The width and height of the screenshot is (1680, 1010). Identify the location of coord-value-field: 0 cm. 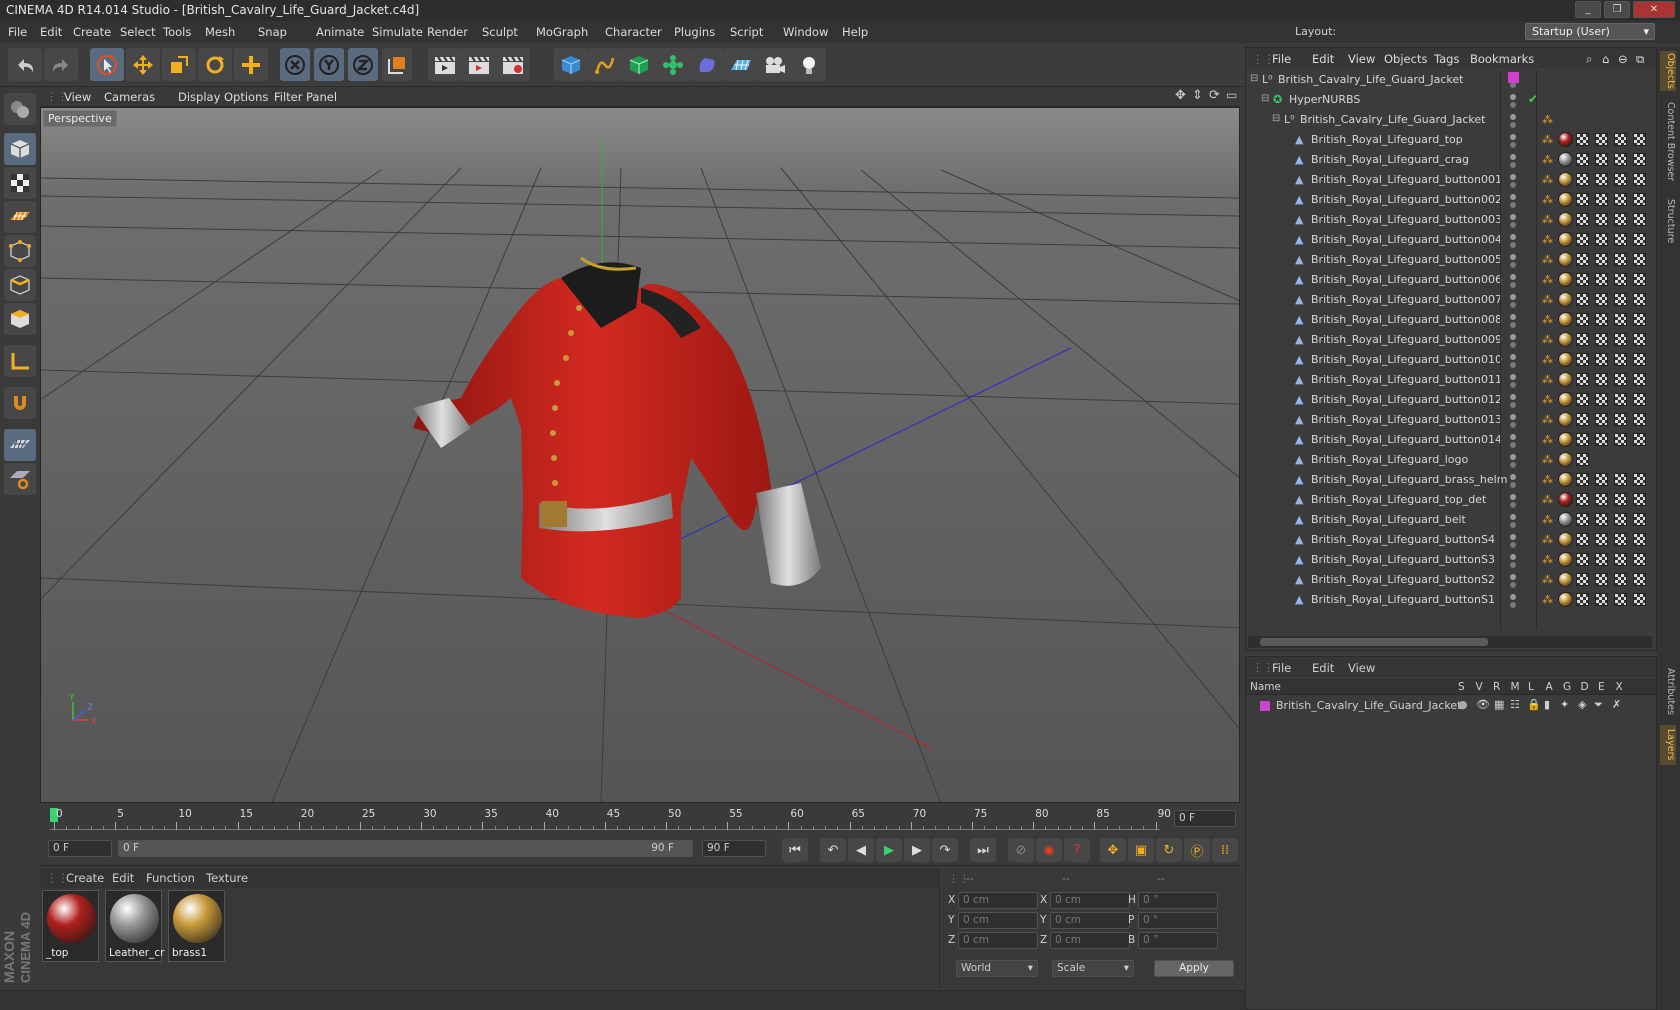
(998, 940).